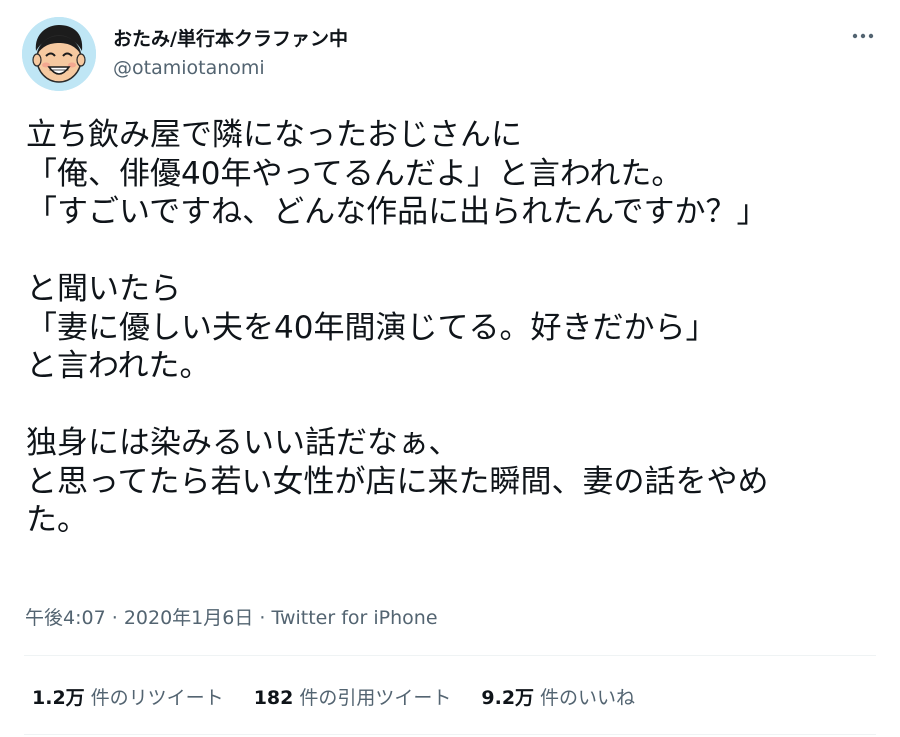 This screenshot has width=900, height=737. What do you see at coordinates (65, 618) in the screenshot?
I see `tweet-time: 午後4:07` at bounding box center [65, 618].